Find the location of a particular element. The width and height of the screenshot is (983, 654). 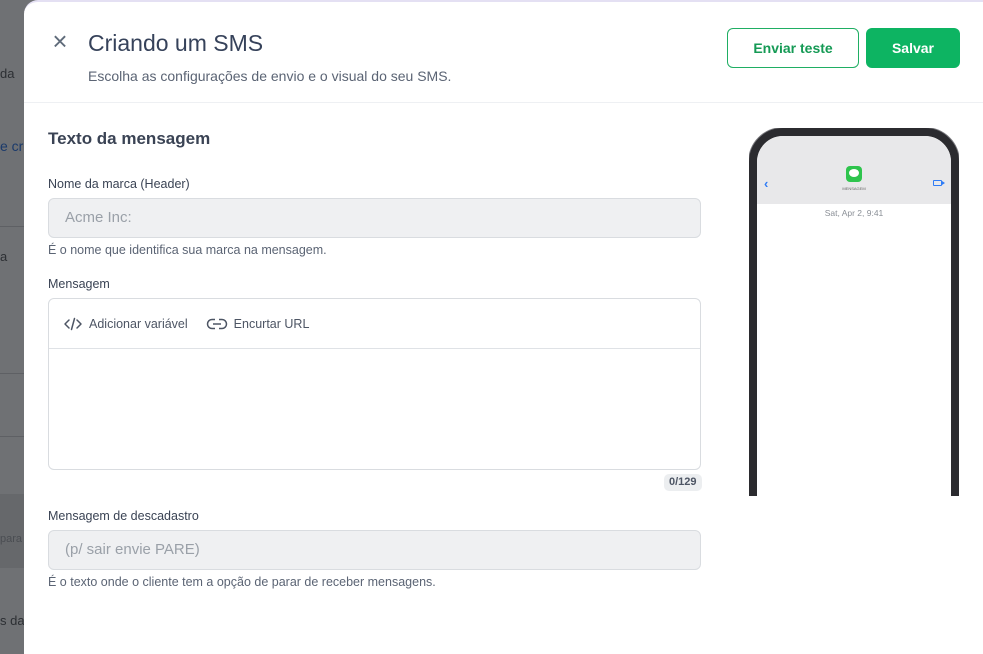

phone-message-header: ‹ MENSAGEM is located at coordinates (854, 170).